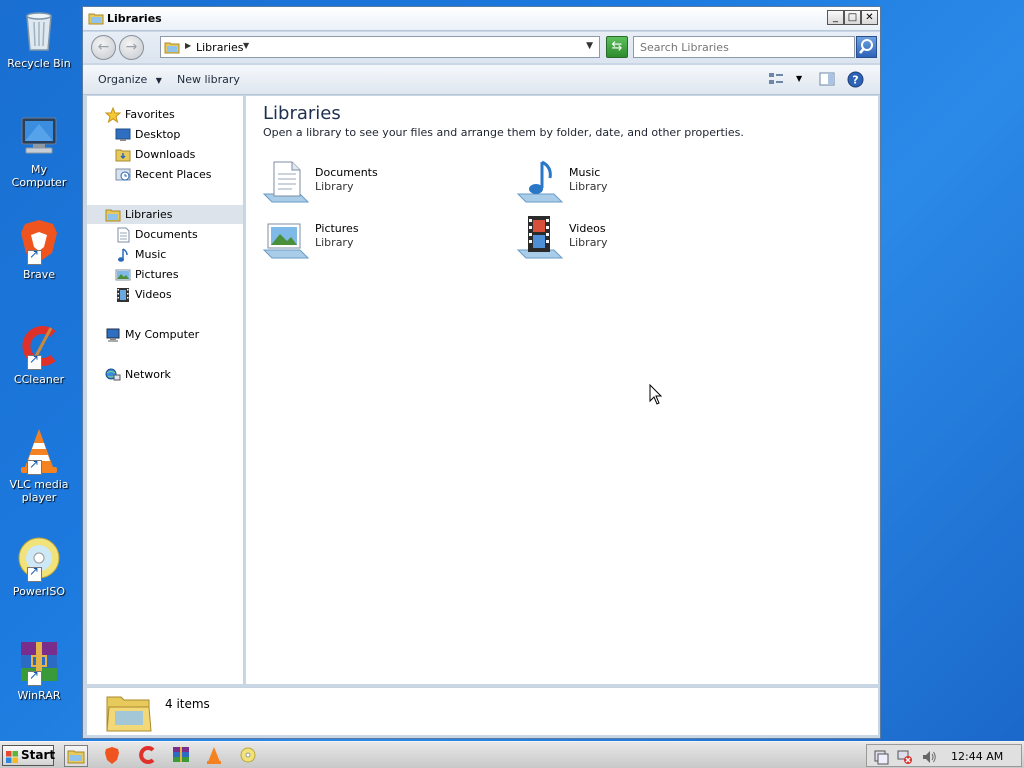 This screenshot has height=768, width=1024. I want to click on title-bar: Libraries _ □ ✕, so click(481, 19).